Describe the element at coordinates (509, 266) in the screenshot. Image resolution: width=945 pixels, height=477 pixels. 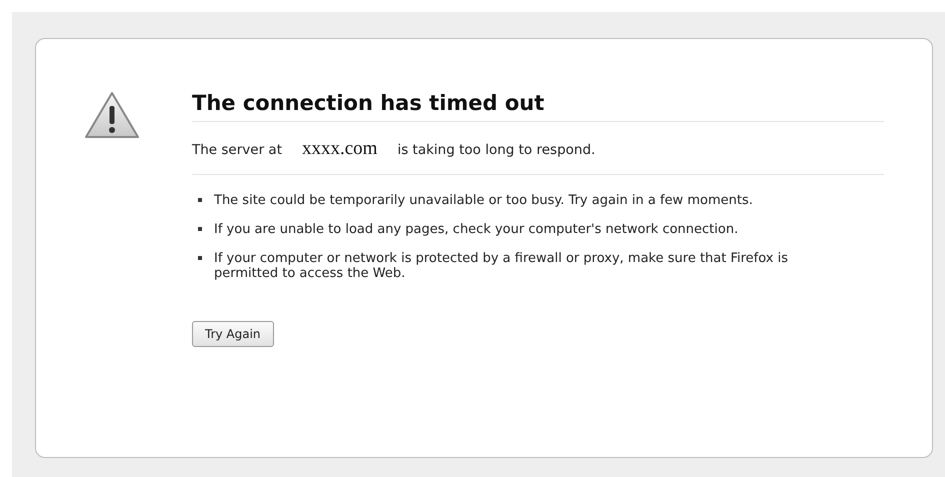
I see `suggestion-text: If your computer or network is protected by a firewall or proxy, make sure that Firefox is permitted to access the Web.` at that location.